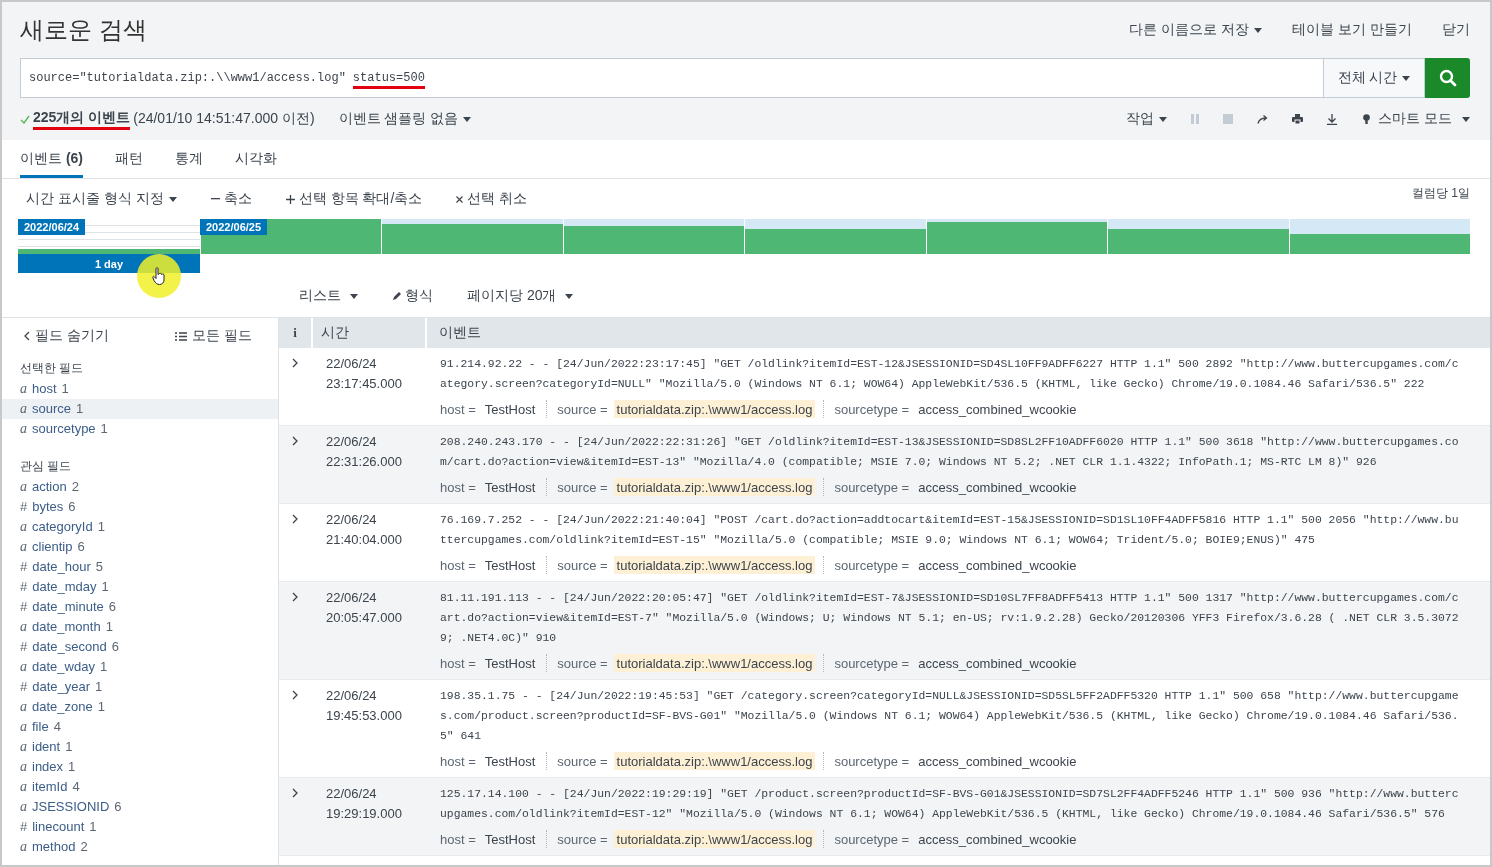 The image size is (1492, 867). I want to click on field-list-item: # date_hour 5, so click(140, 567).